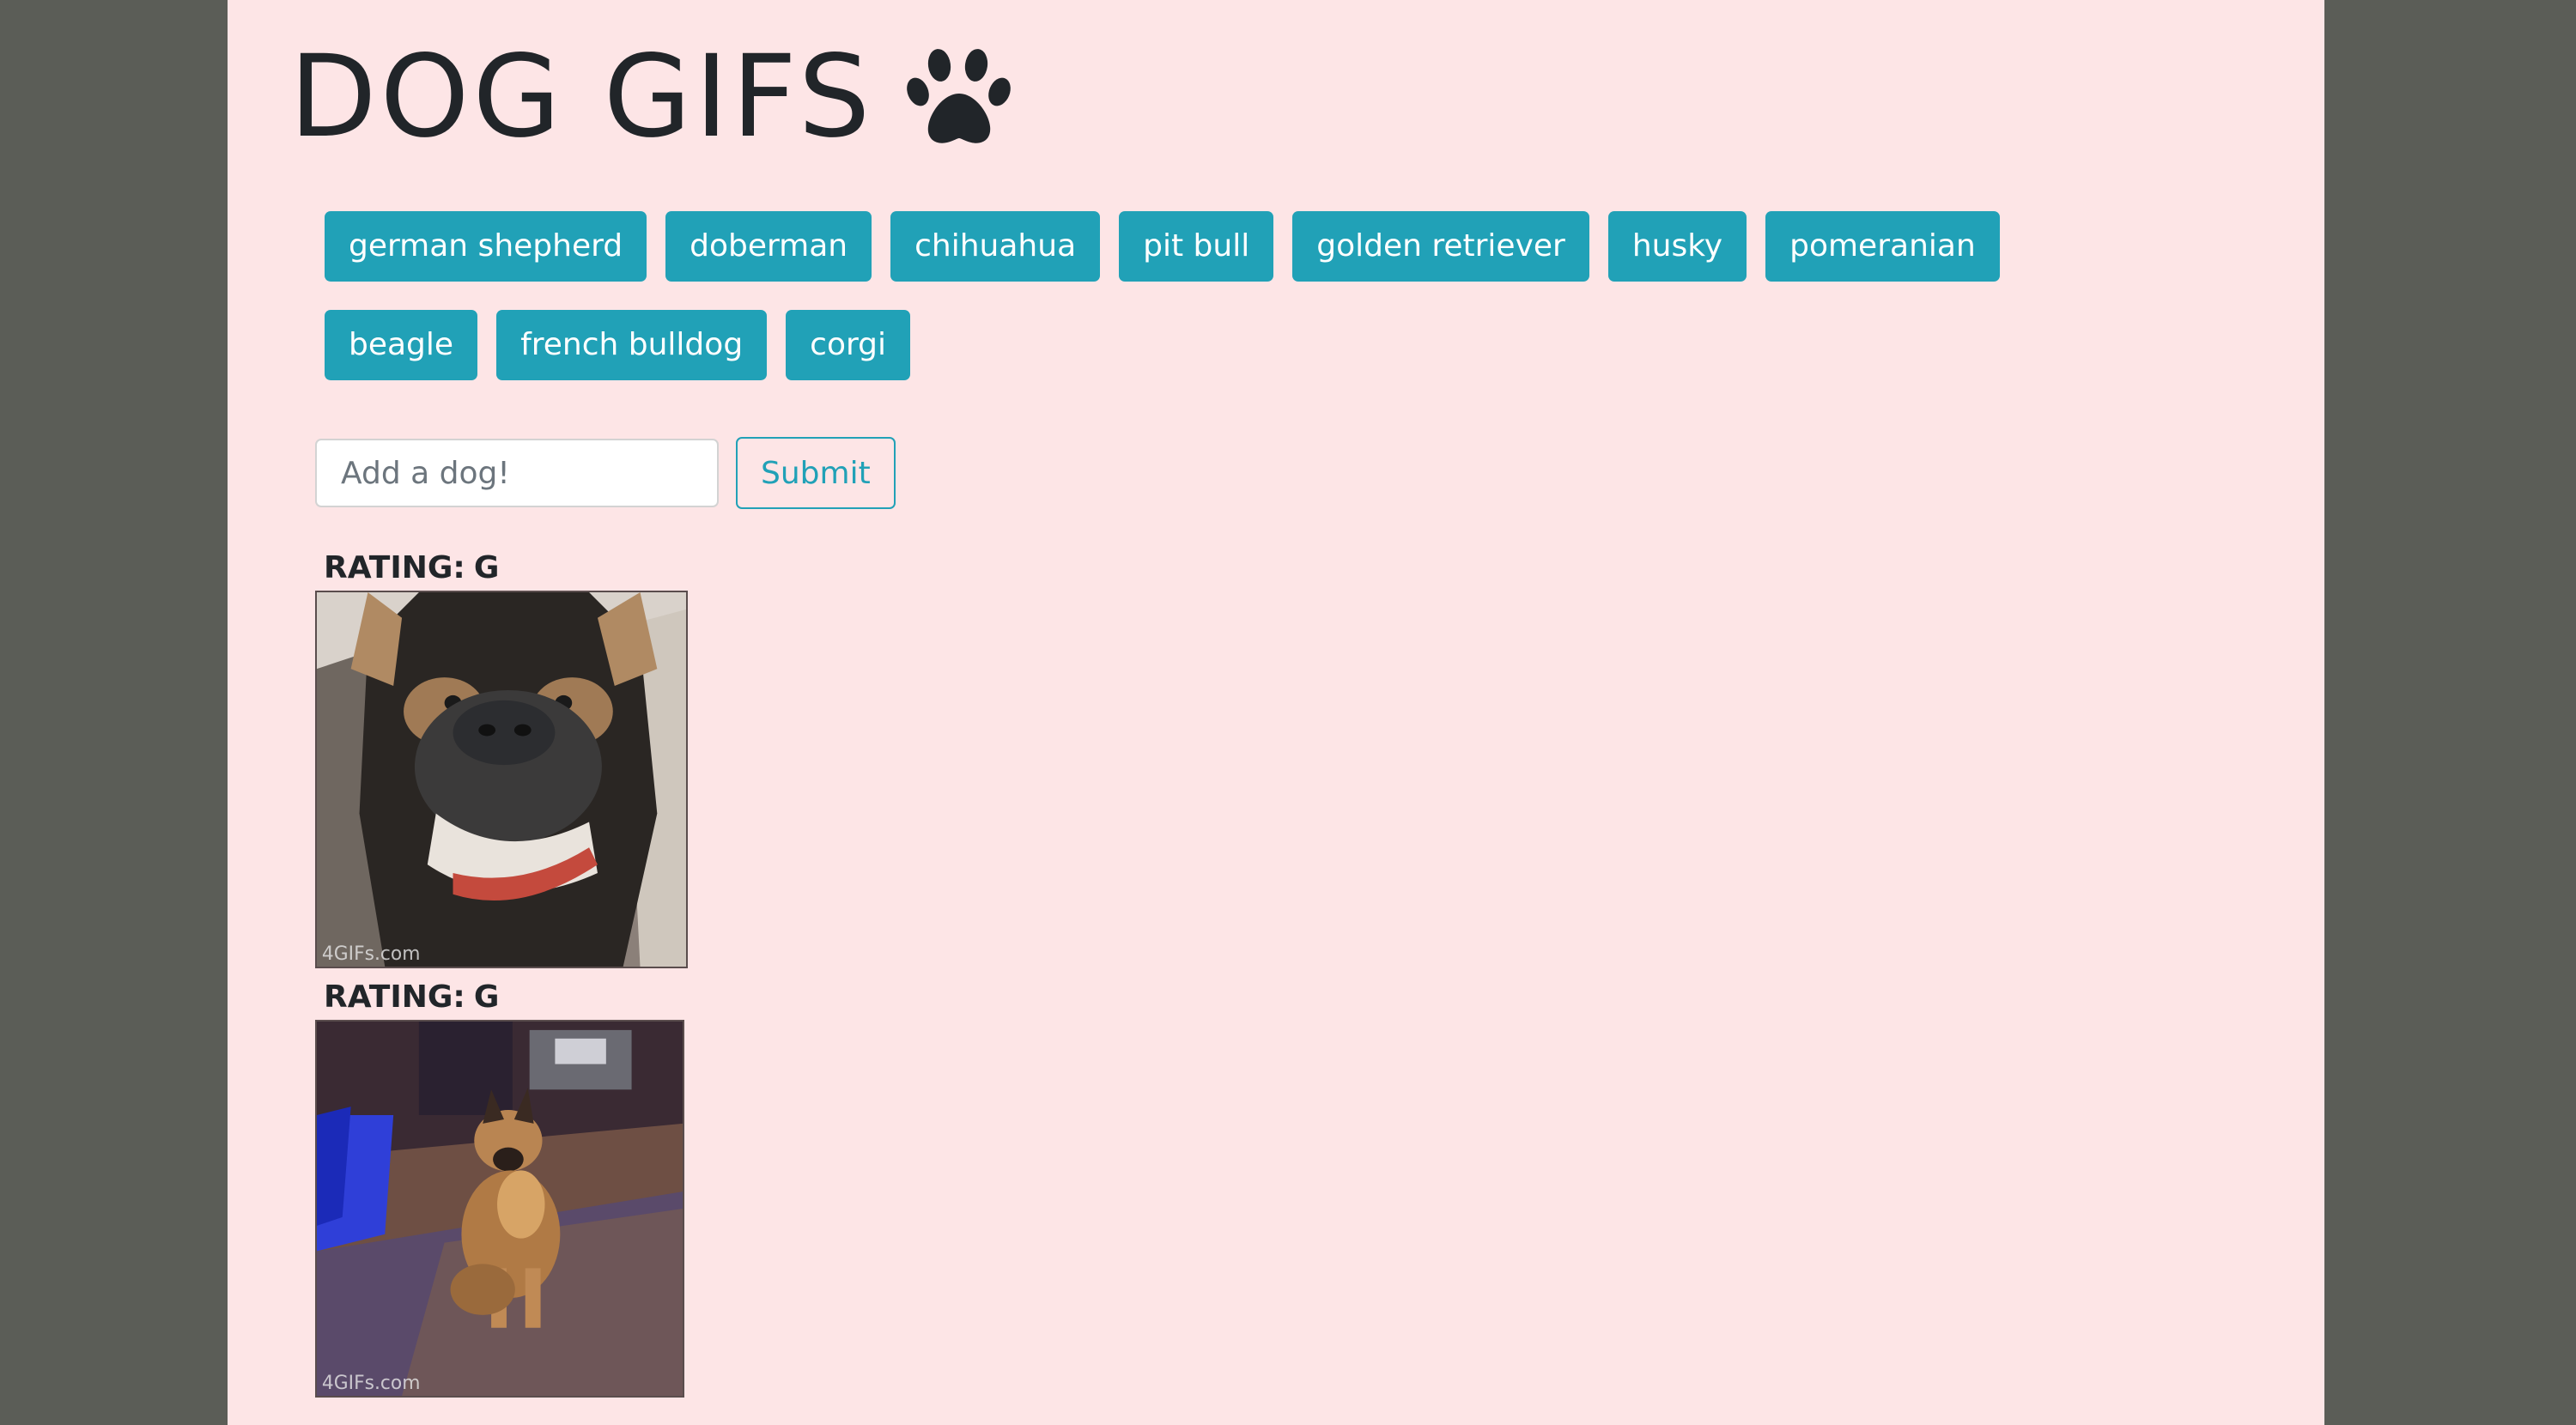 This screenshot has width=2576, height=1425. I want to click on add-dog-input, so click(517, 473).